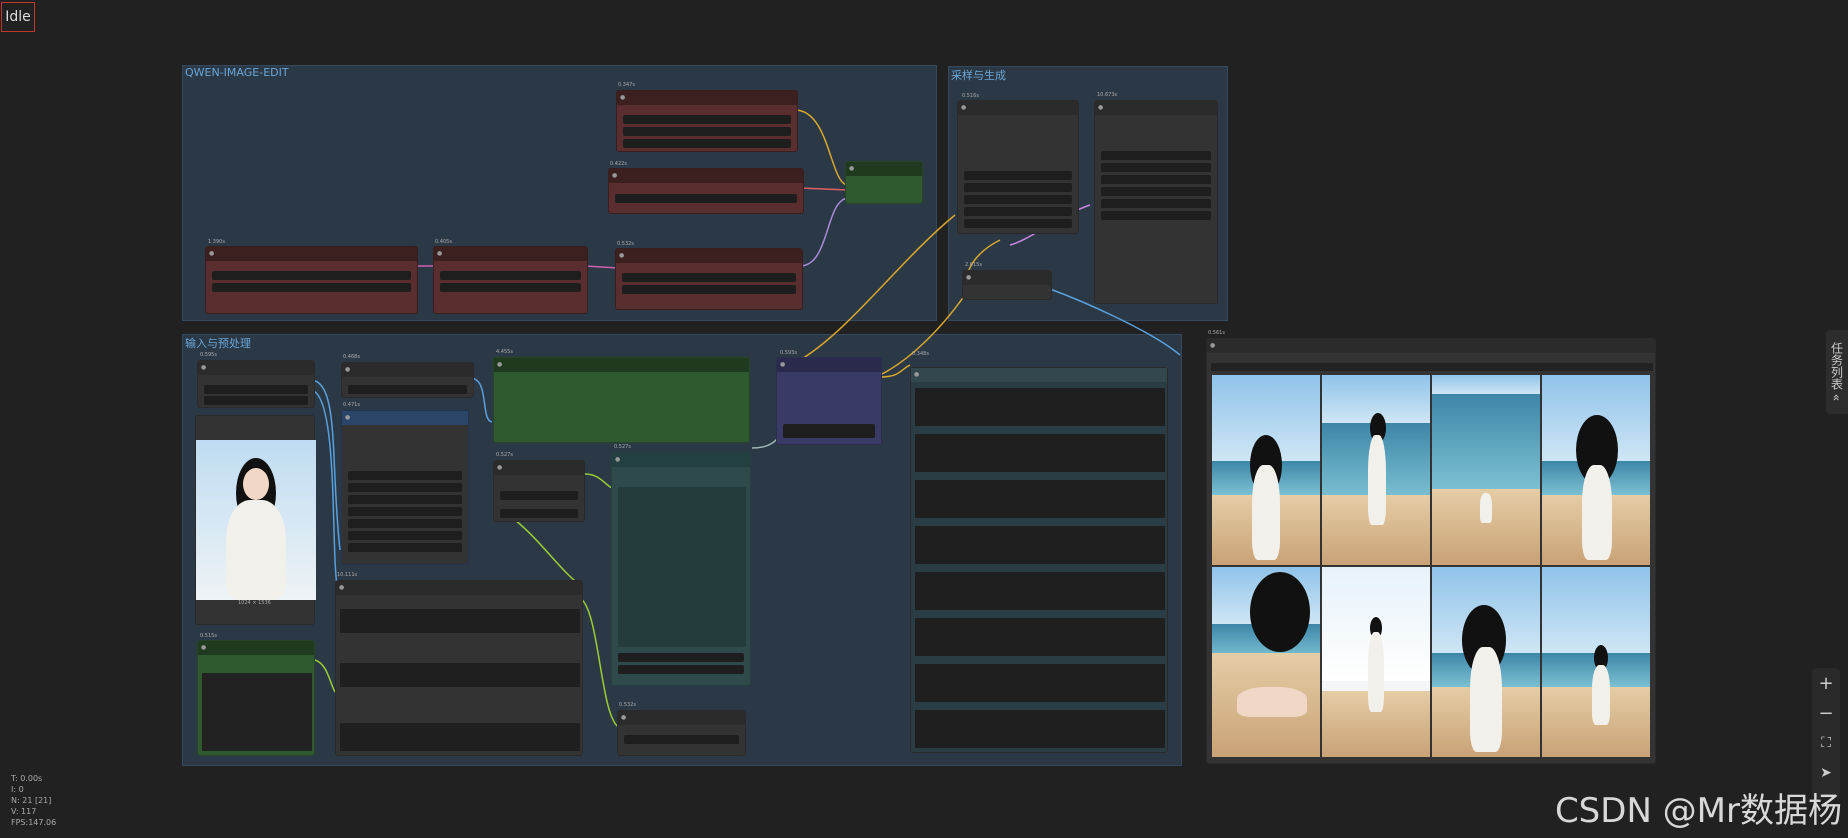 The width and height of the screenshot is (1848, 838). Describe the element at coordinates (1826, 683) in the screenshot. I see `zoom-in-button: +` at that location.